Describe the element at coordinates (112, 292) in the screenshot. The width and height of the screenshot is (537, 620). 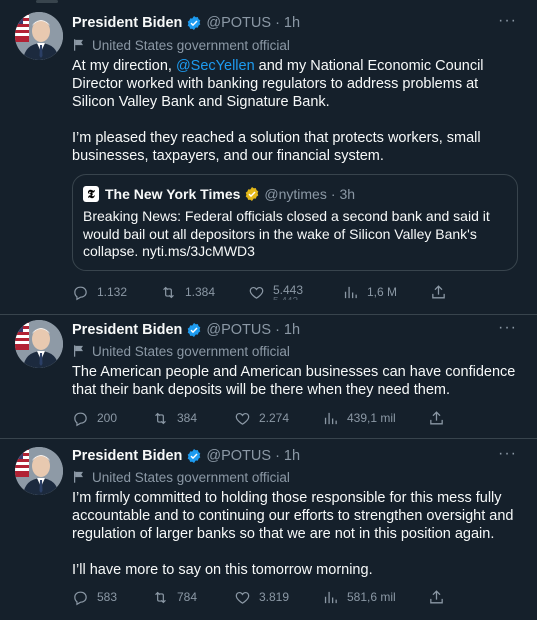
I see `reply-count: 1.132` at that location.